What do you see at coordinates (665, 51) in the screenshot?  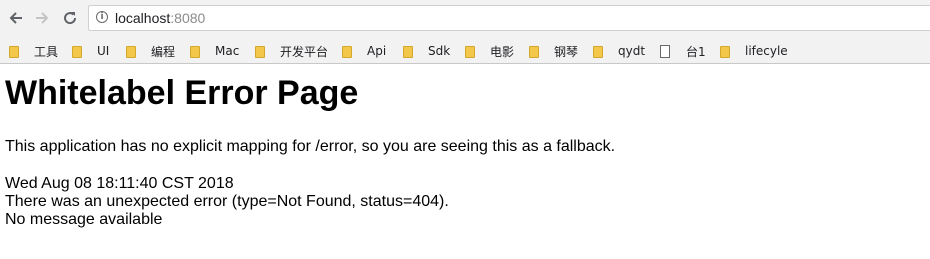 I see `page-icon` at bounding box center [665, 51].